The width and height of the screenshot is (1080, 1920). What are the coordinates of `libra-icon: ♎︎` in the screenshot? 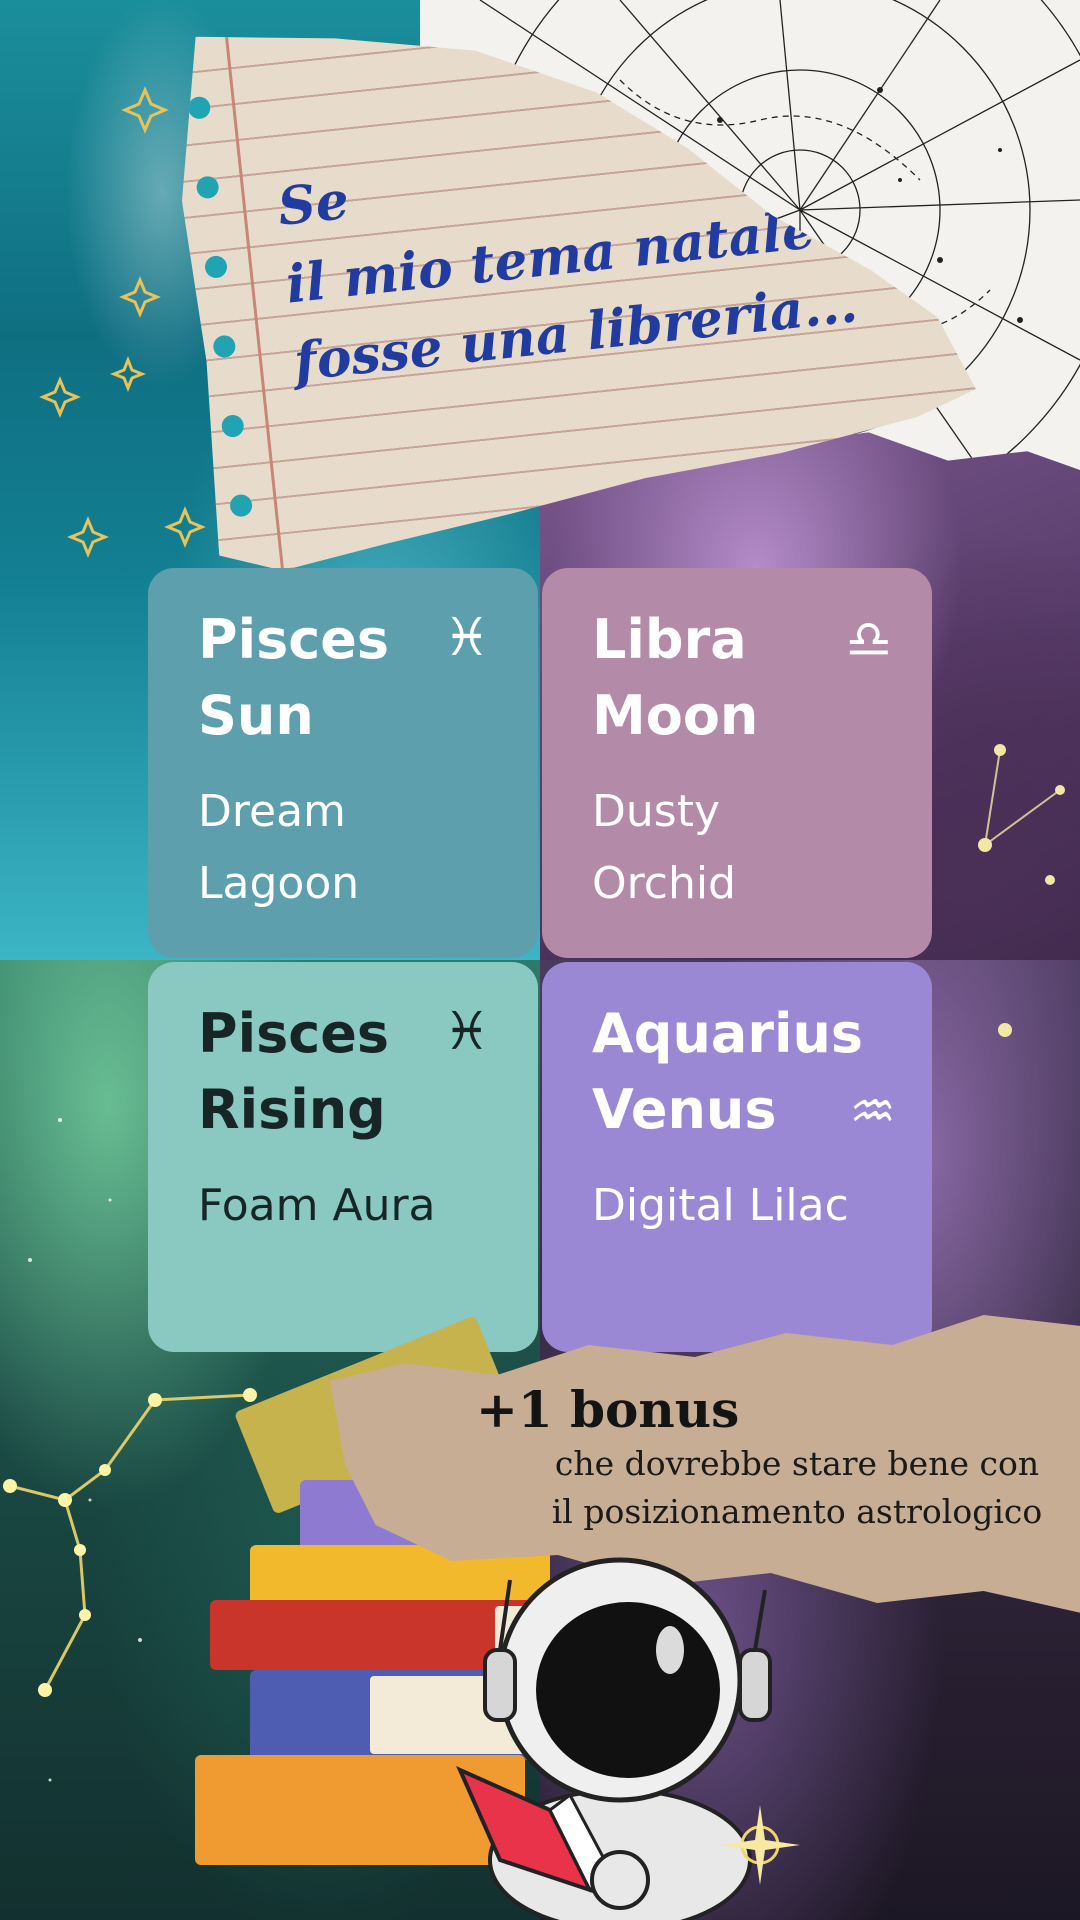 It's located at (868, 640).